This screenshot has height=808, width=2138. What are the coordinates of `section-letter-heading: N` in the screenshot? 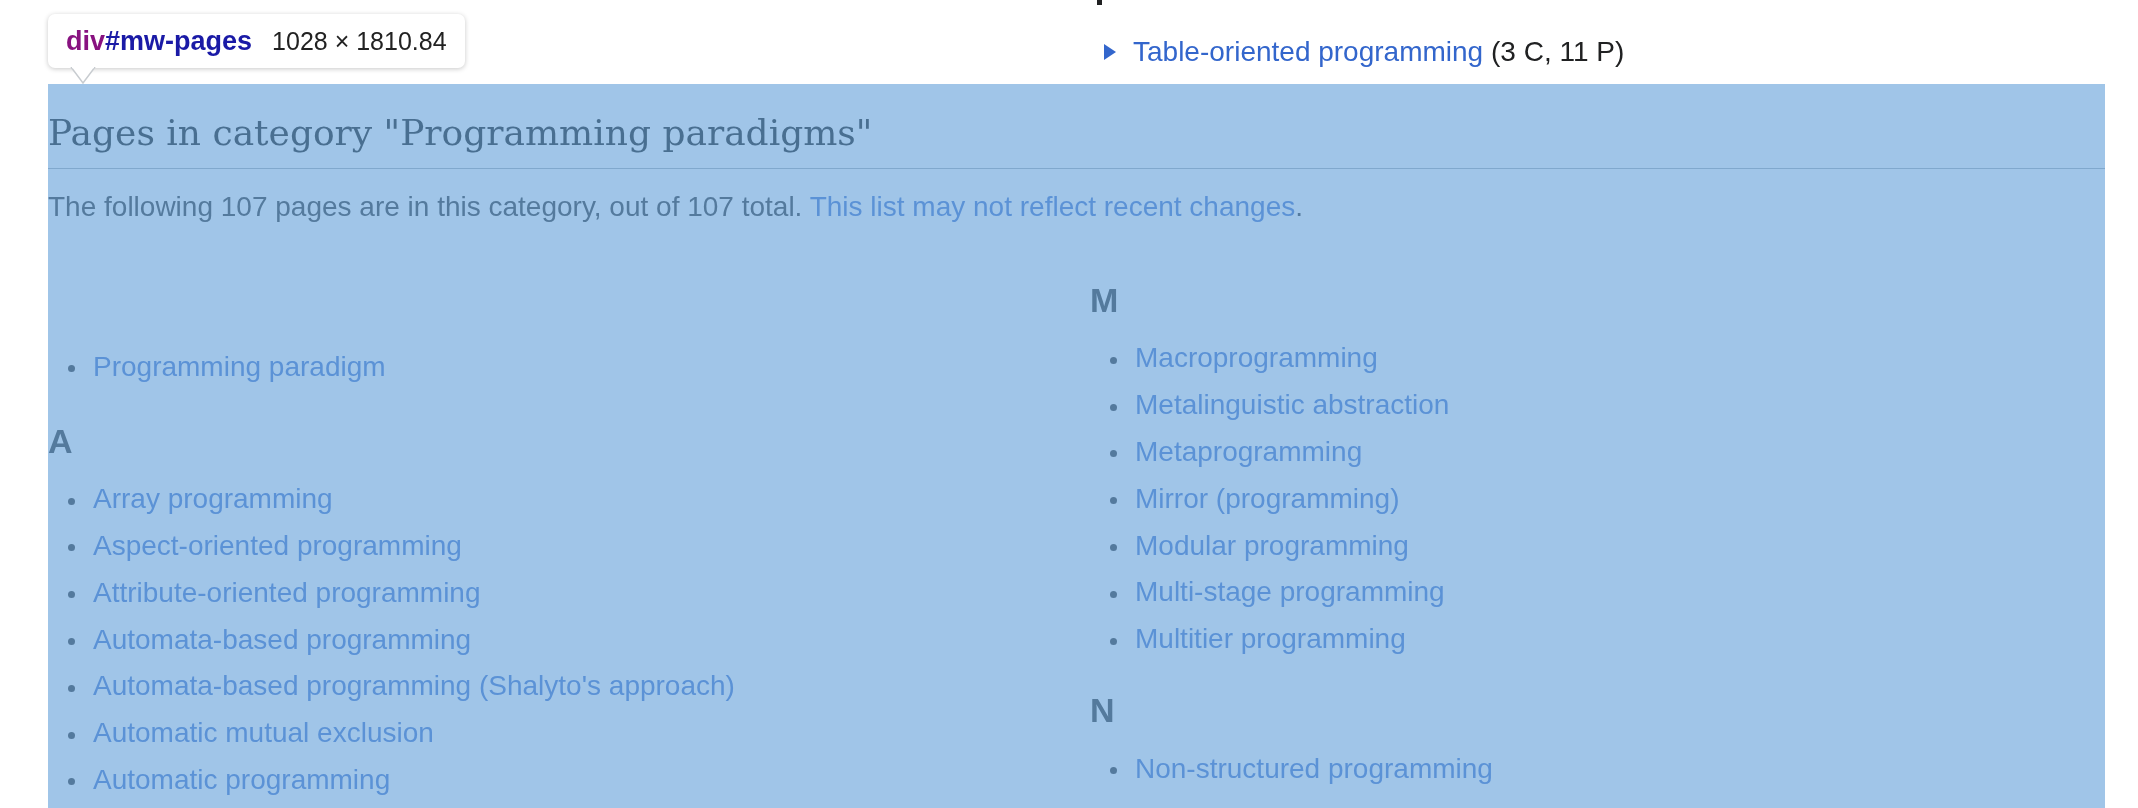 It's located at (1103, 709).